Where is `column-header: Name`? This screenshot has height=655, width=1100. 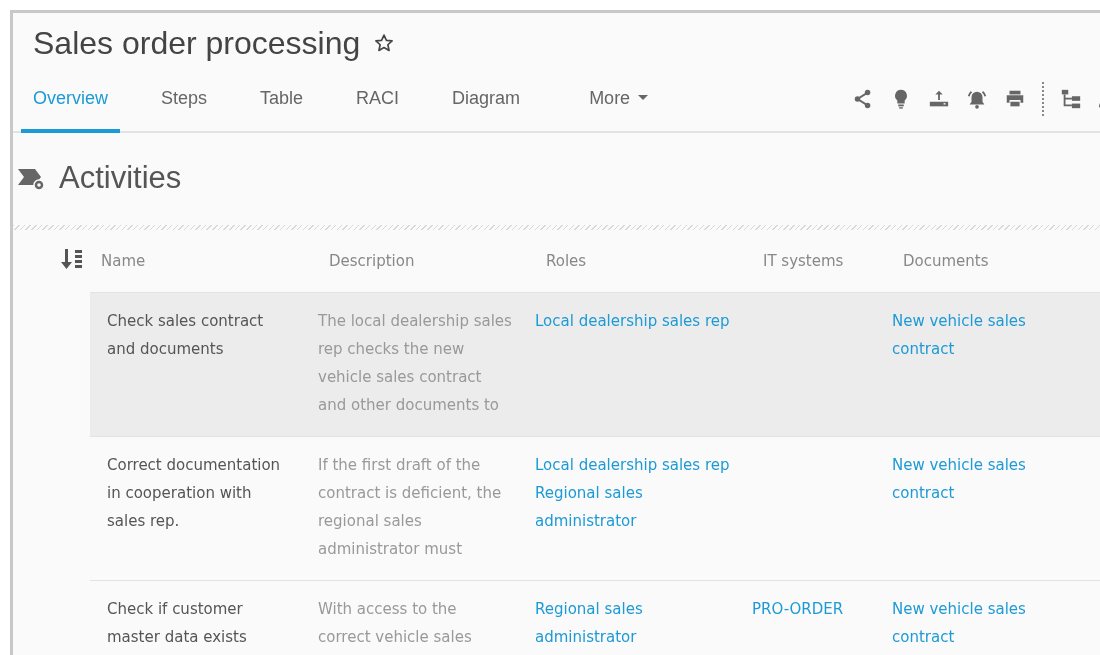 column-header: Name is located at coordinates (202, 261).